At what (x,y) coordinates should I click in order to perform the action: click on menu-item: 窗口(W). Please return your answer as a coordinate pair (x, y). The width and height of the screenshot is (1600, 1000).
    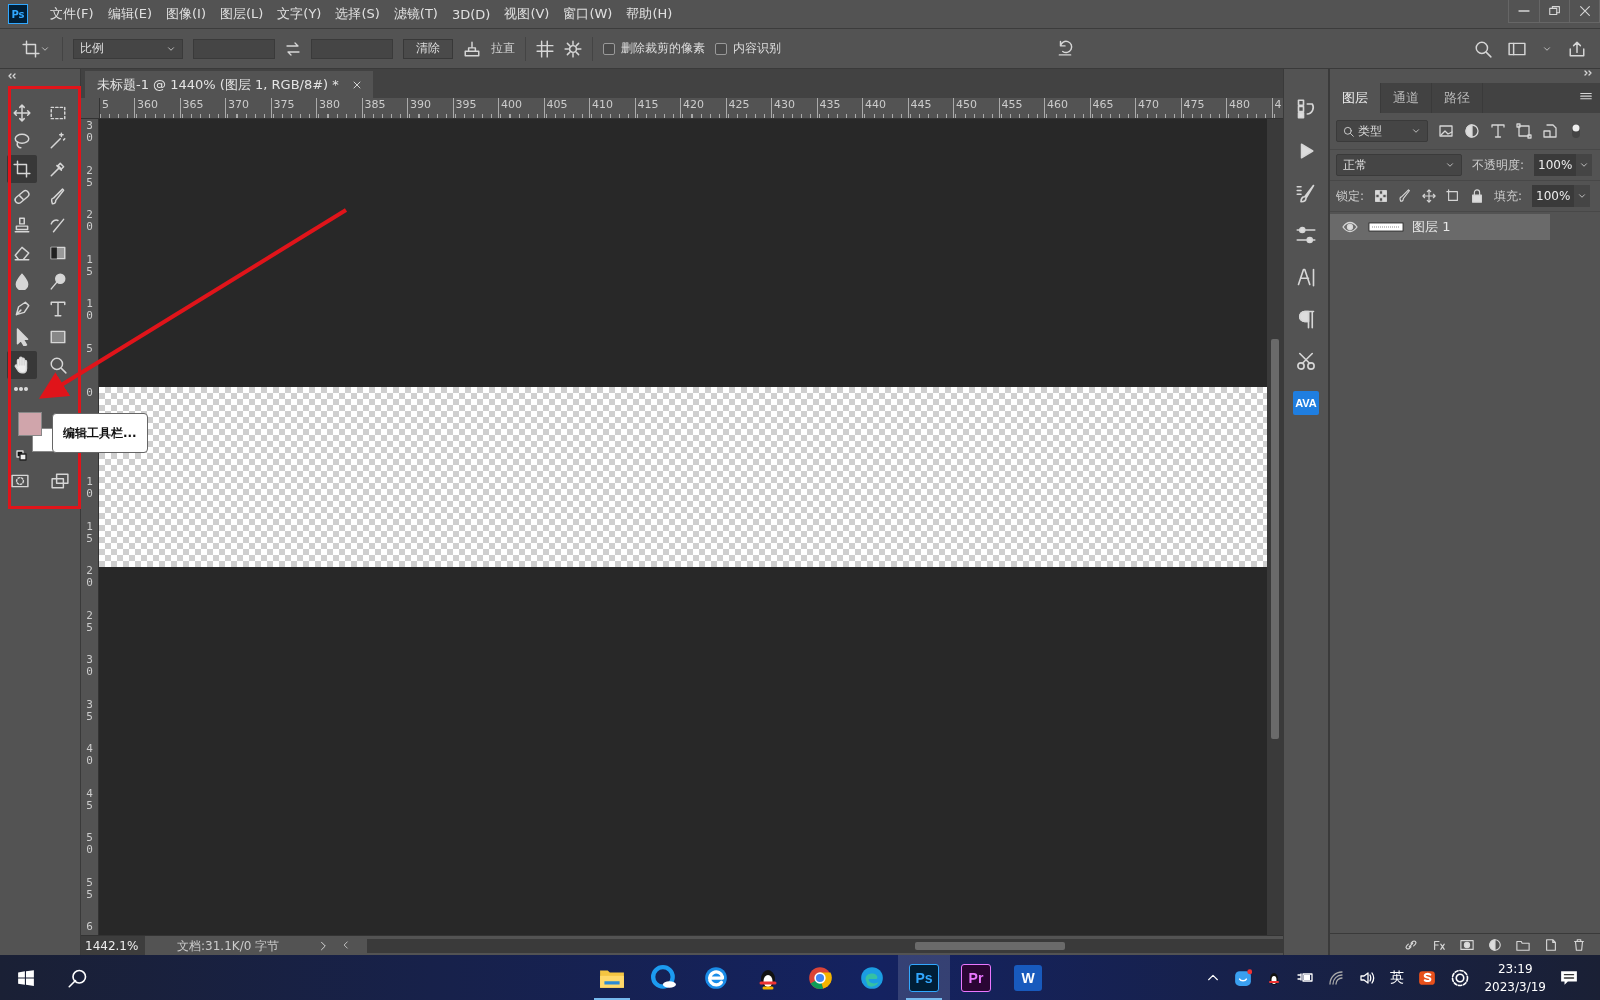
    Looking at the image, I should click on (588, 14).